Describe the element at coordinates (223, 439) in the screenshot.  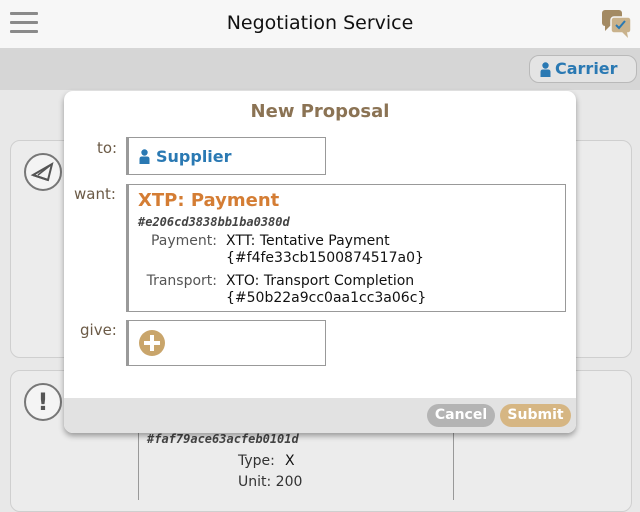
I see `background-hash: #faf79ace63acfeb0101d` at that location.